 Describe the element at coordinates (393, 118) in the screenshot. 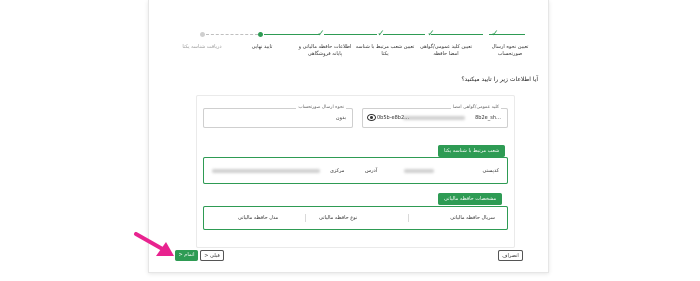

I see `public-key-value-suffix: …0b5b-e8b2` at that location.